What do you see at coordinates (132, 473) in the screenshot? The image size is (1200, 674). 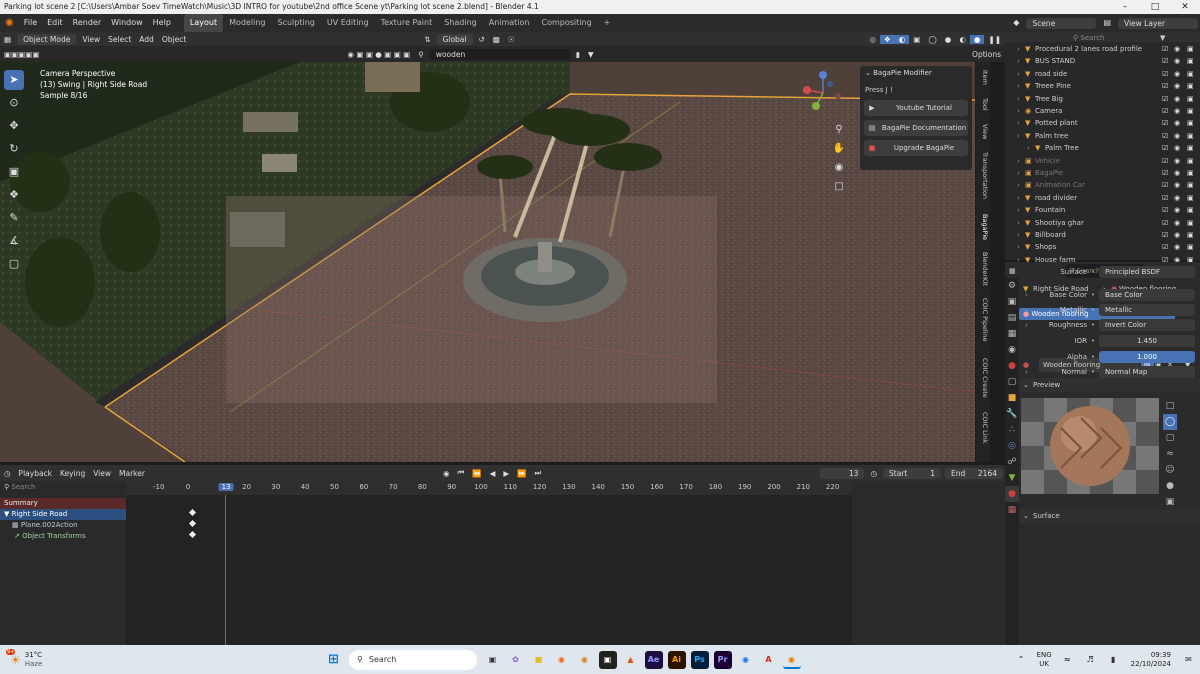 I see `menu-marker: Marker` at bounding box center [132, 473].